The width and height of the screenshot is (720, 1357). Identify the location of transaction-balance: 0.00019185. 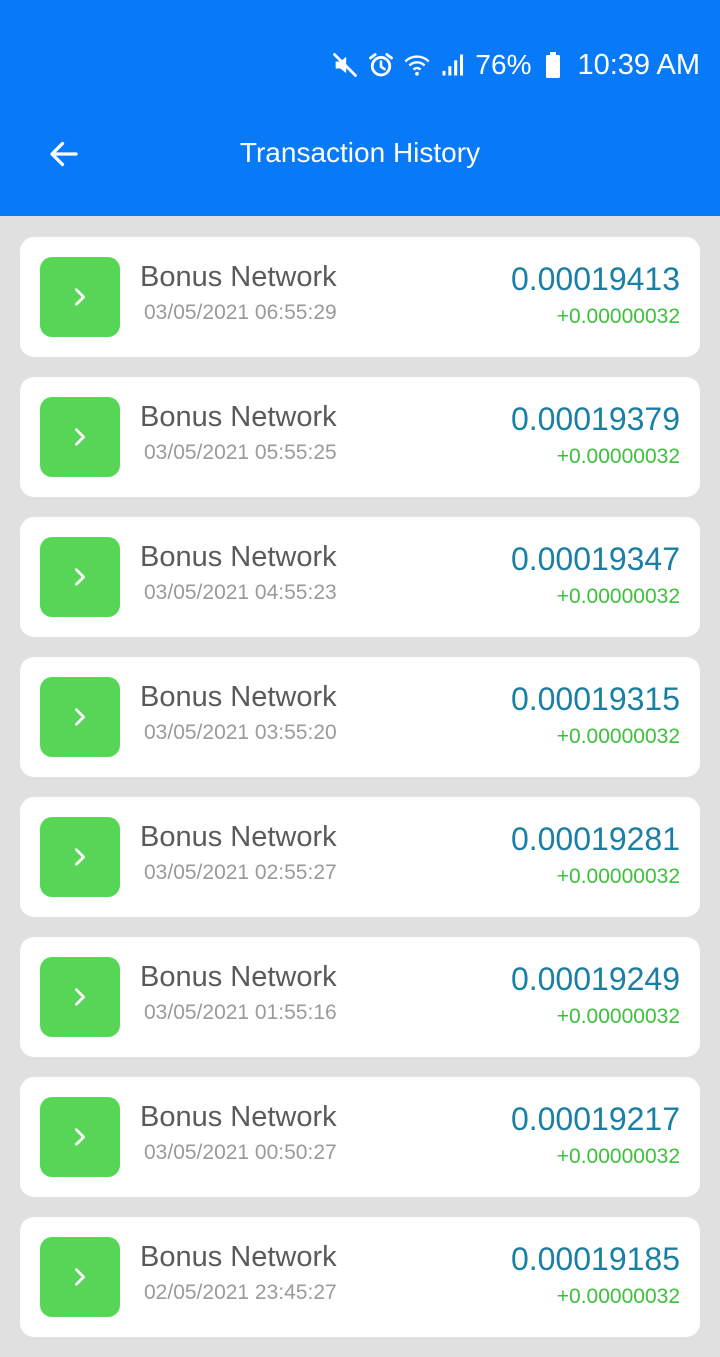
(595, 1259).